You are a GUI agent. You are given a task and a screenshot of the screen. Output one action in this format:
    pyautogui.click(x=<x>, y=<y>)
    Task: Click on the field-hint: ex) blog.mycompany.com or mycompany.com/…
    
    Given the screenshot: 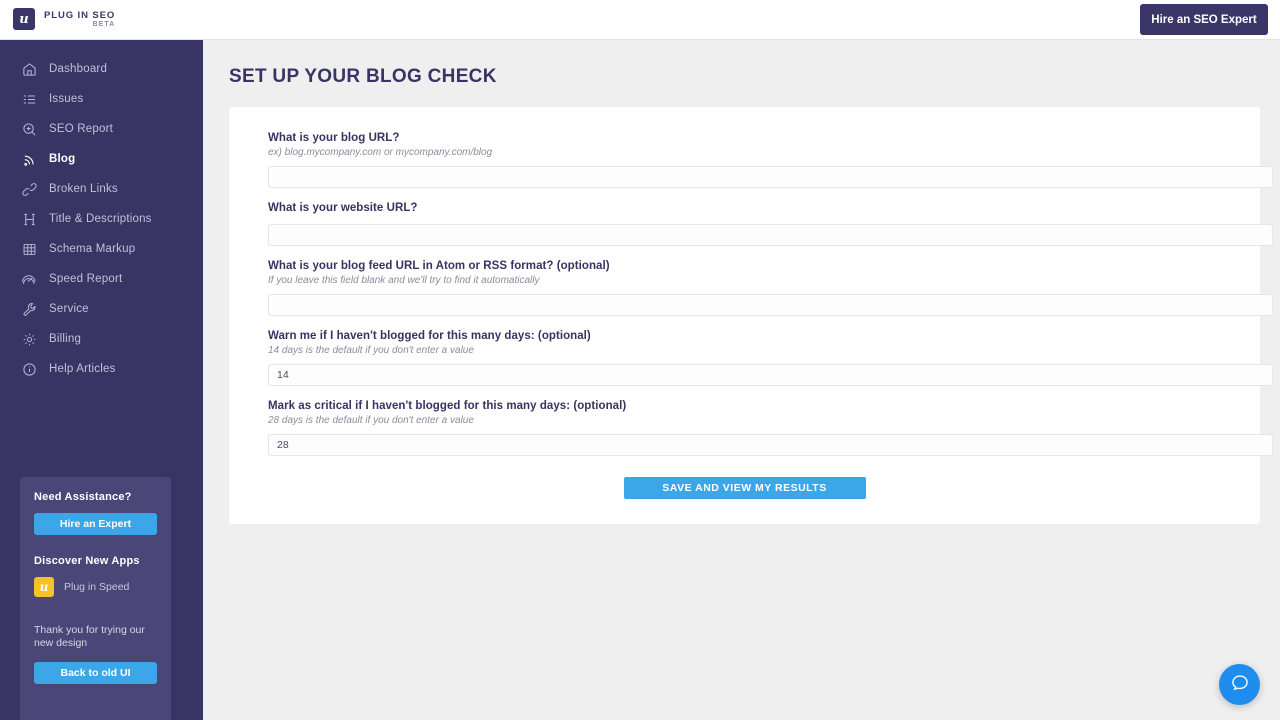 What is the action you would take?
    pyautogui.click(x=380, y=152)
    